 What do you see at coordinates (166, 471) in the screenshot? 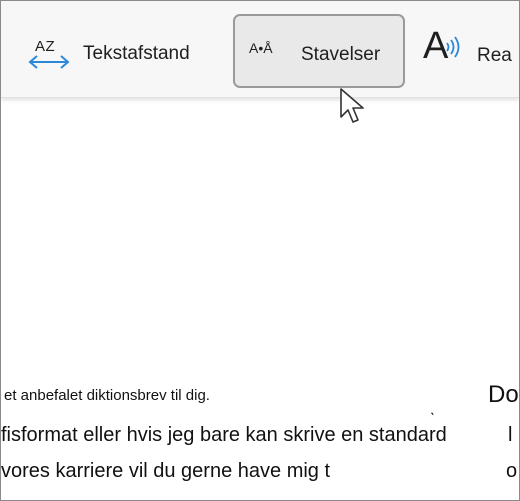
I see `document-line: vores karriere vil du gerne have mig t` at bounding box center [166, 471].